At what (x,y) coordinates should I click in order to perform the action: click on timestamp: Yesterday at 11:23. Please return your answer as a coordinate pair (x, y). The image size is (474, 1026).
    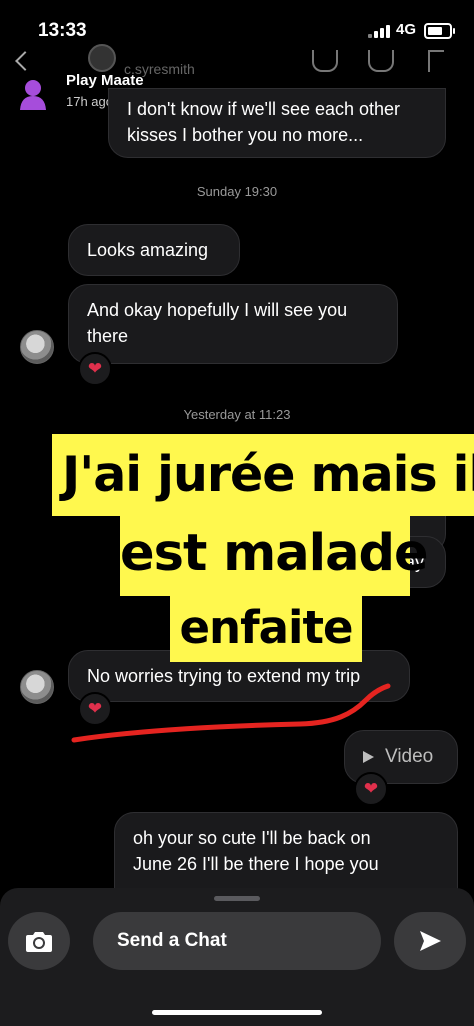
    Looking at the image, I should click on (237, 414).